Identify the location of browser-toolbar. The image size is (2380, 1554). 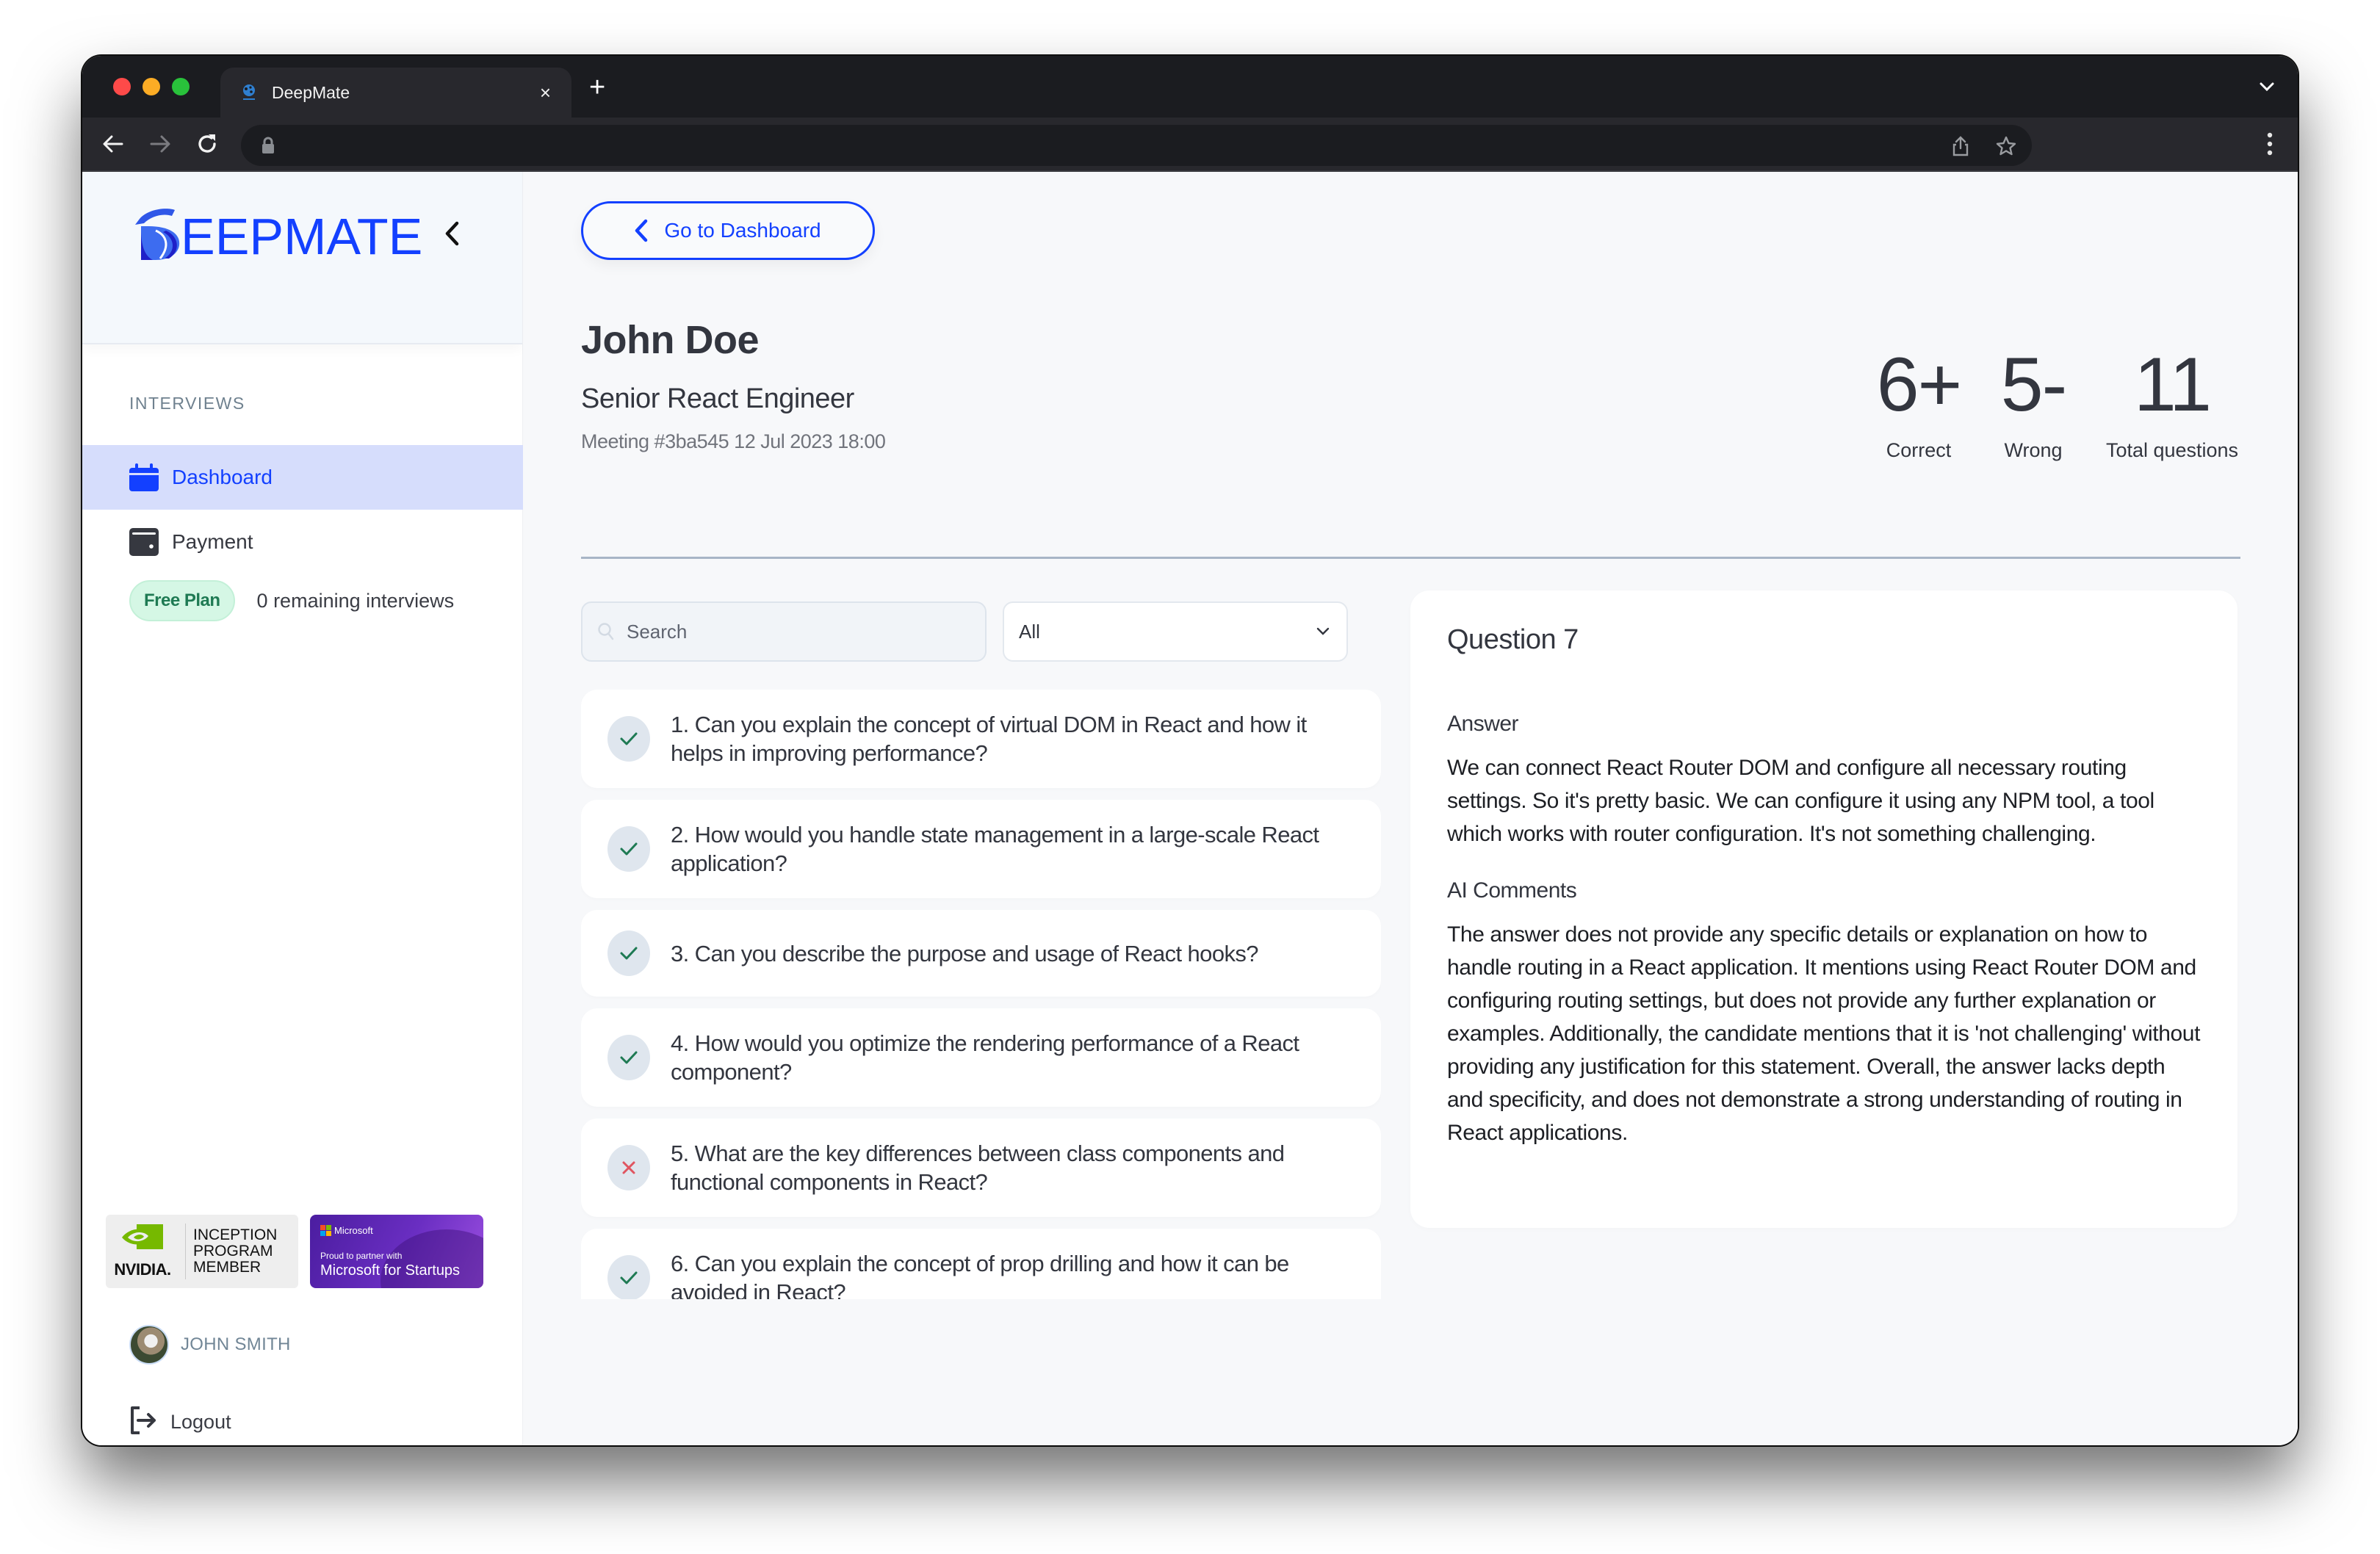
(1190, 145).